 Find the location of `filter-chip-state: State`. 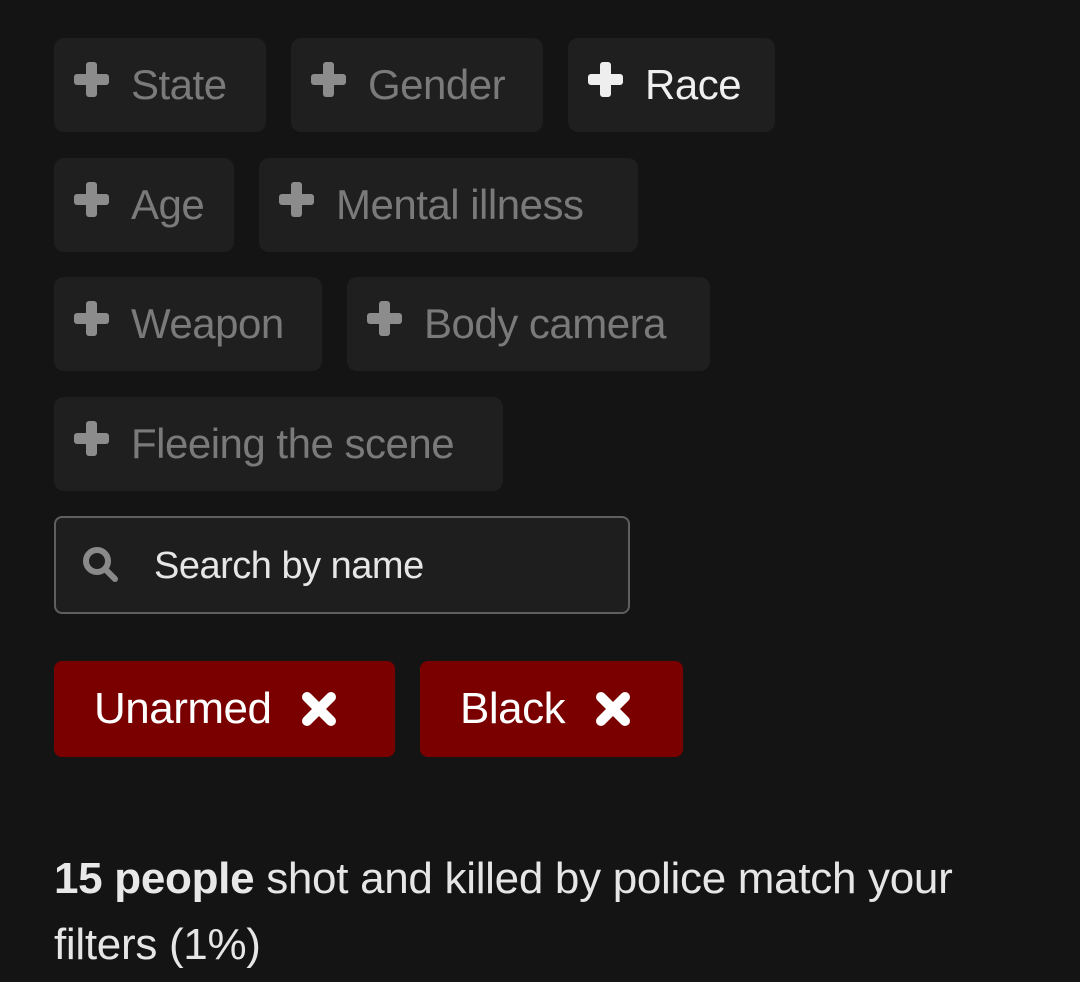

filter-chip-state: State is located at coordinates (160, 85).